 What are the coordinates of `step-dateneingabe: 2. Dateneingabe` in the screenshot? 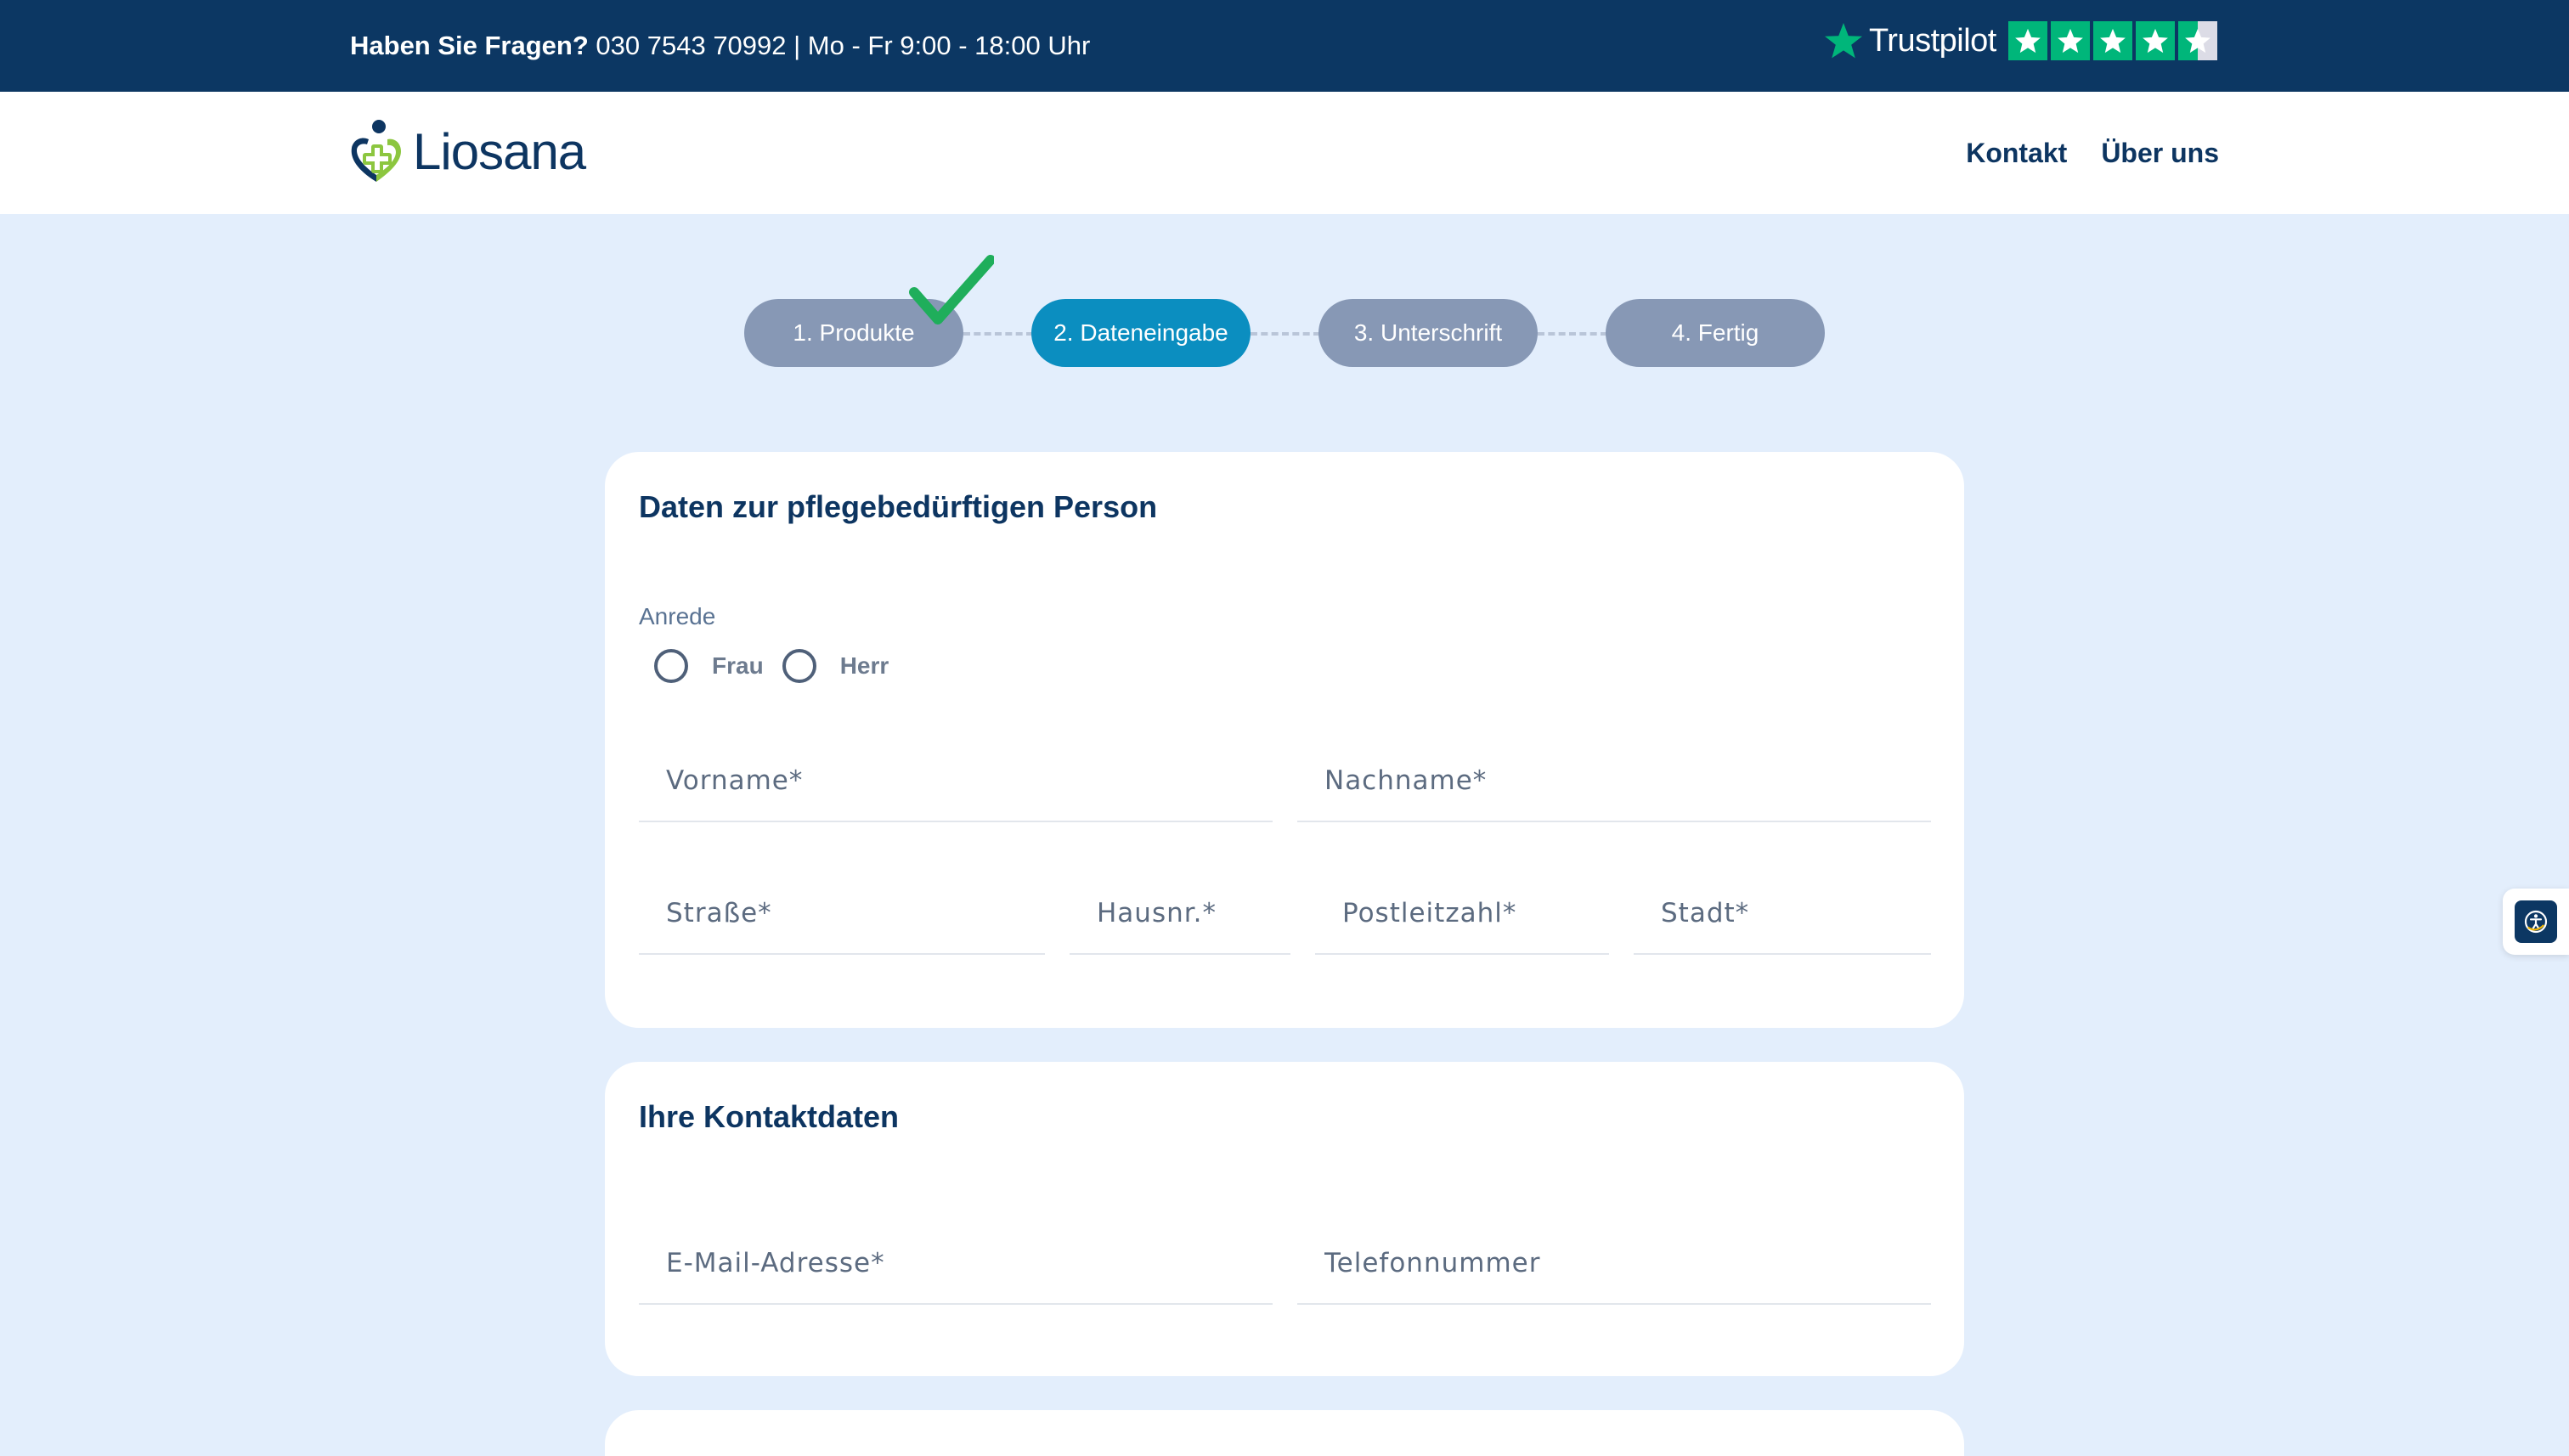 It's located at (1141, 333).